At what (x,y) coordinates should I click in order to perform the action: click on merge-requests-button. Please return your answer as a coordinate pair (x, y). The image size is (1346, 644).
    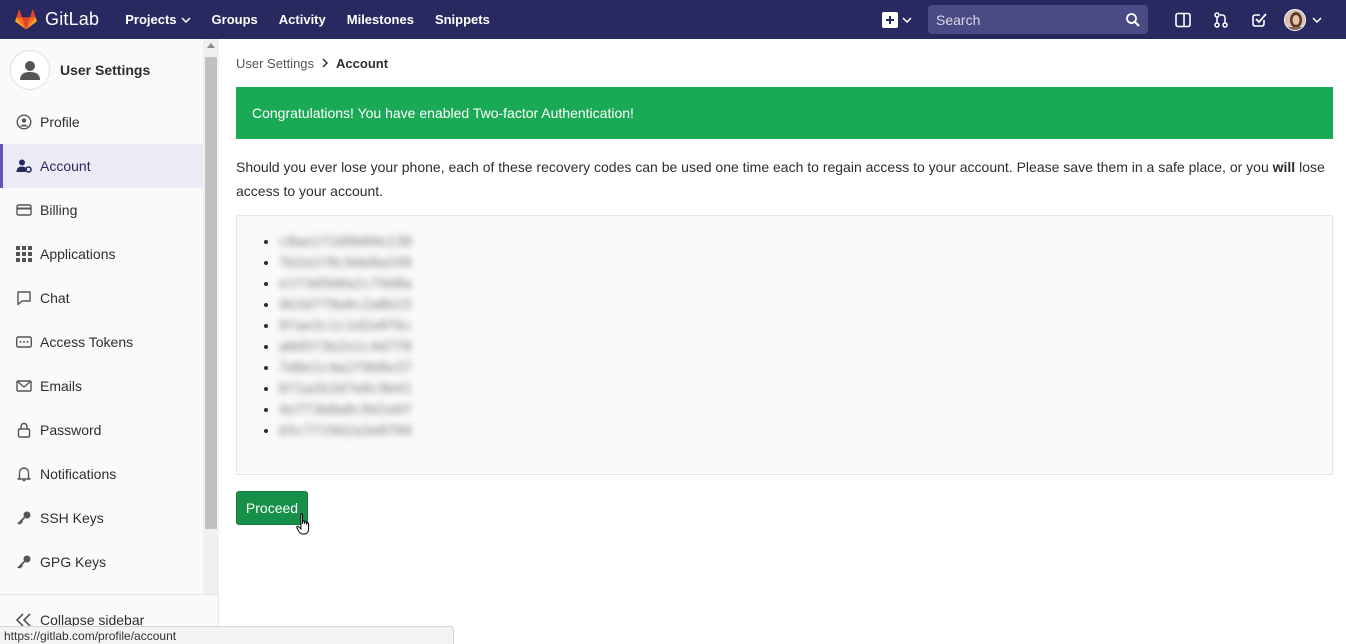
    Looking at the image, I should click on (1221, 19).